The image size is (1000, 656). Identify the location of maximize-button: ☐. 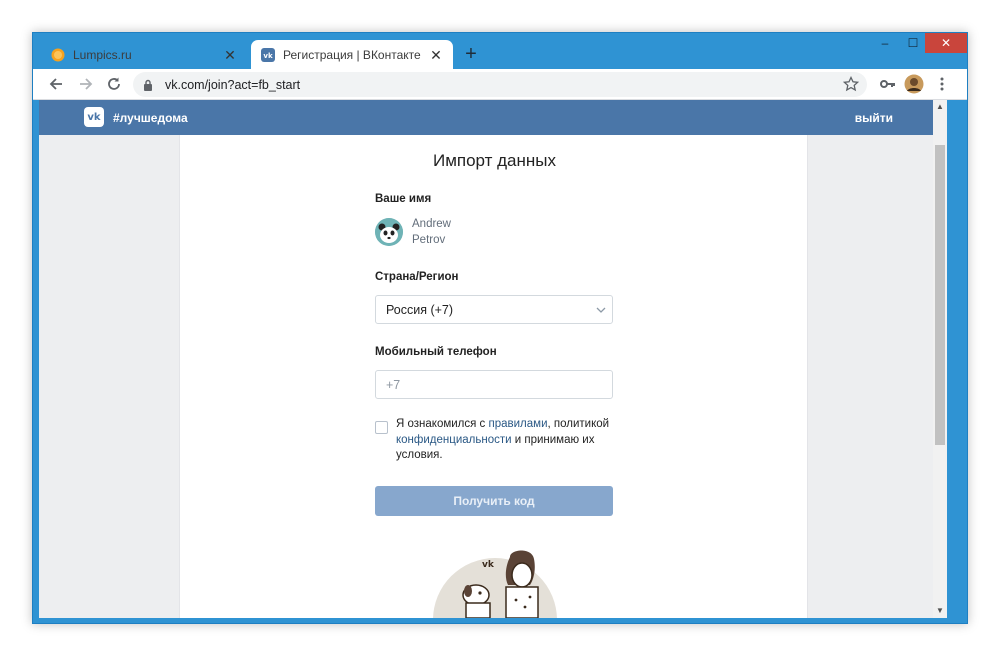
(913, 43).